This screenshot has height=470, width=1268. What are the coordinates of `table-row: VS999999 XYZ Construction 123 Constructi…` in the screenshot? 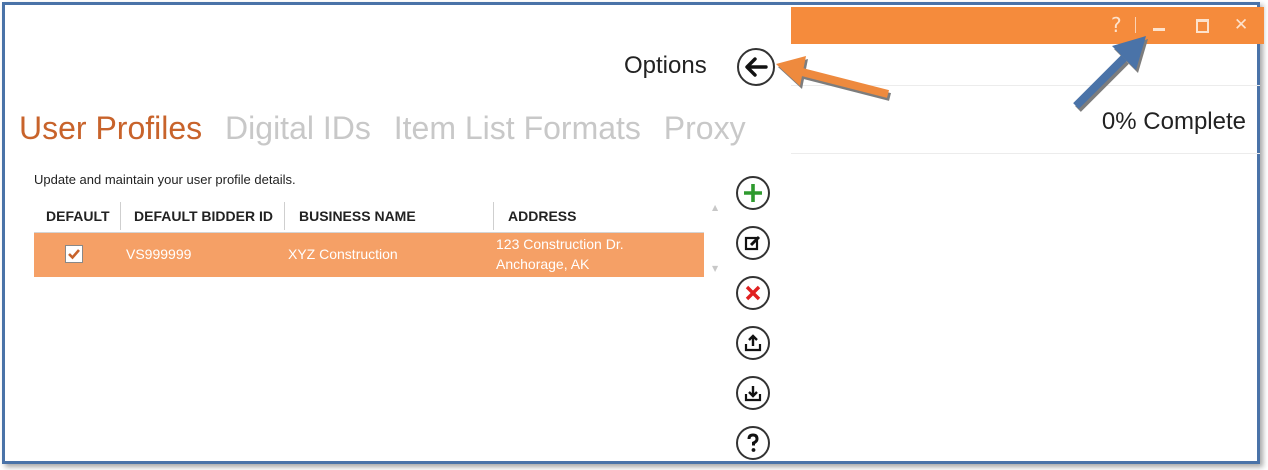 It's located at (369, 255).